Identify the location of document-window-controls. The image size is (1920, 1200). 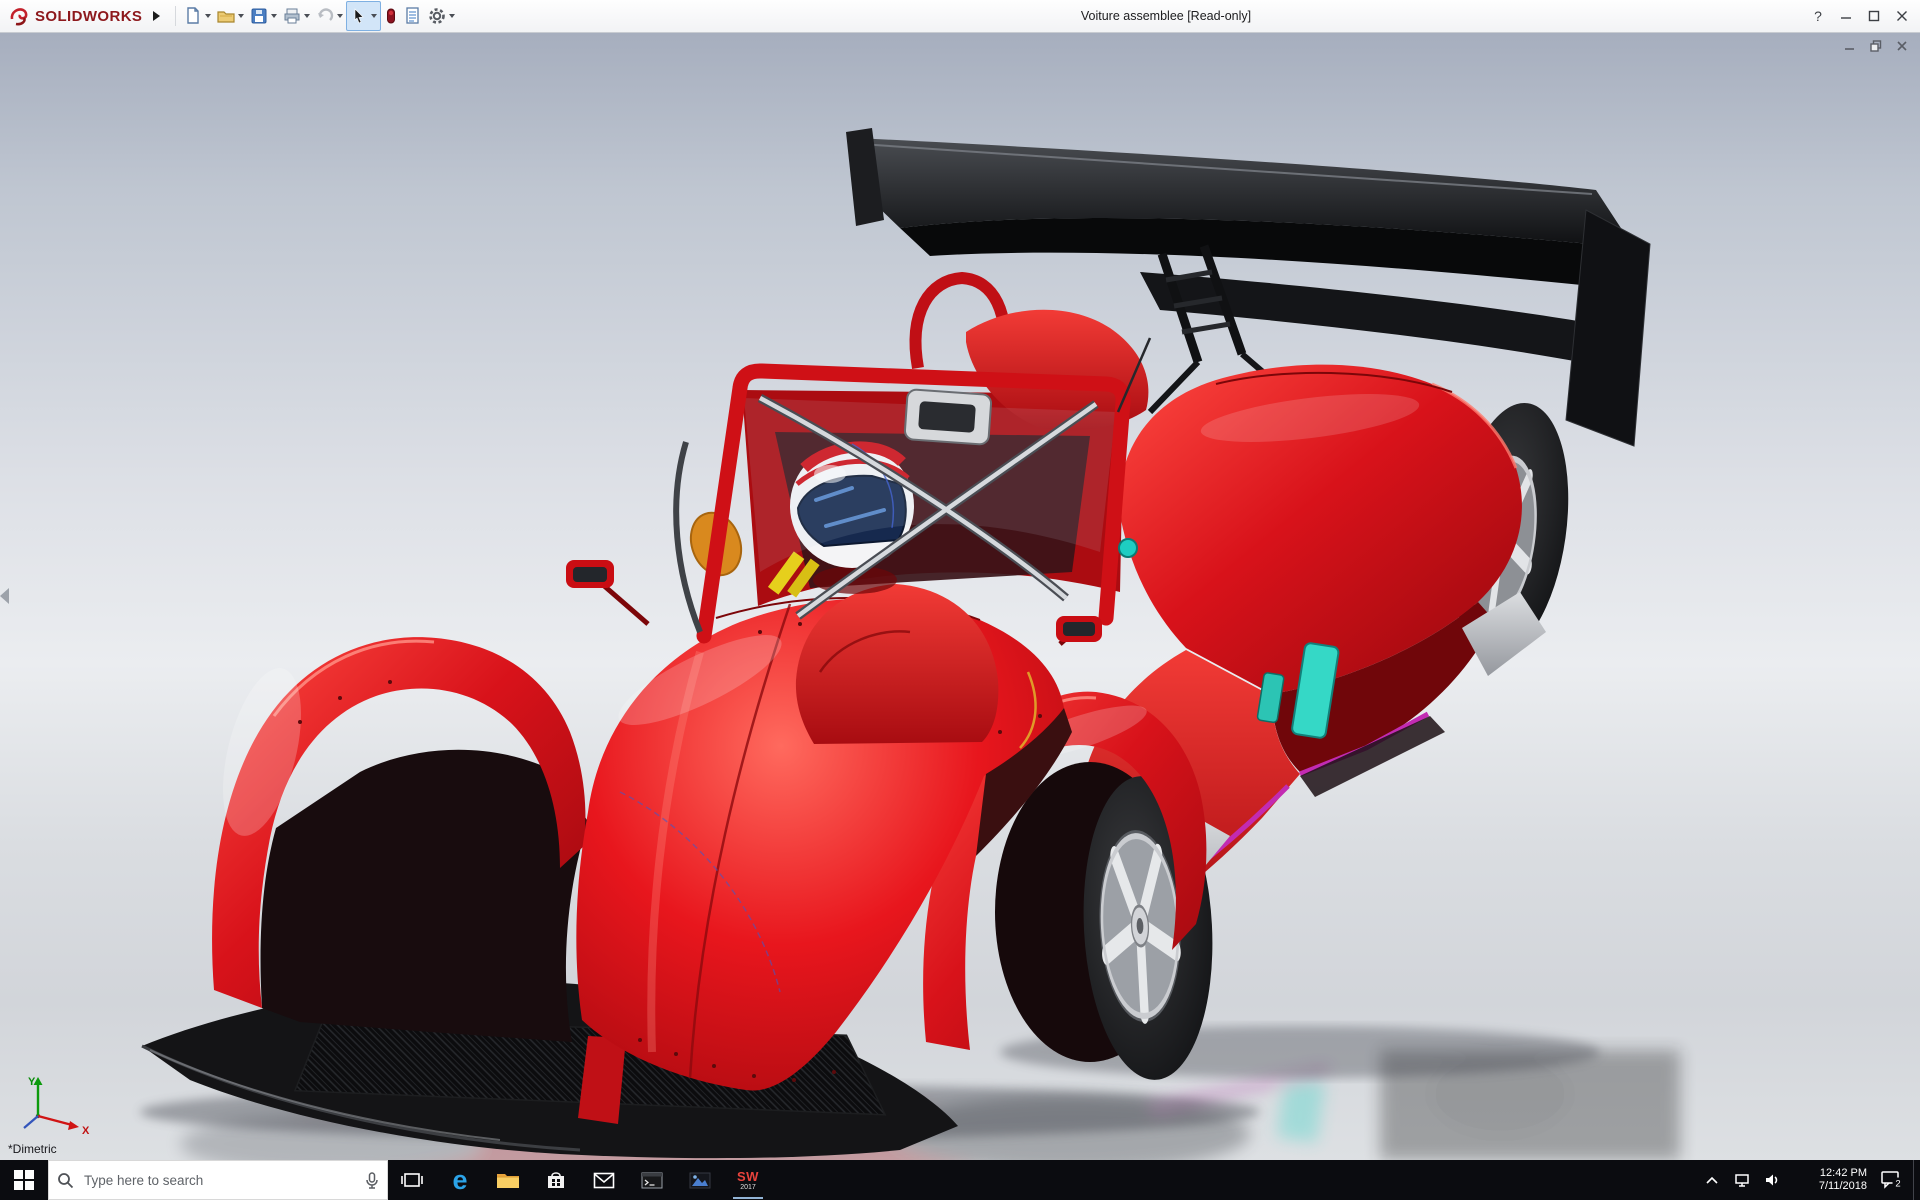
(1876, 46).